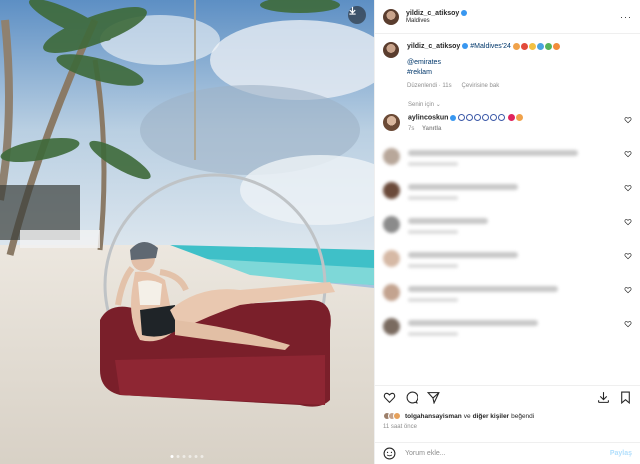 The width and height of the screenshot is (640, 464). I want to click on liker-avatar, so click(397, 416).